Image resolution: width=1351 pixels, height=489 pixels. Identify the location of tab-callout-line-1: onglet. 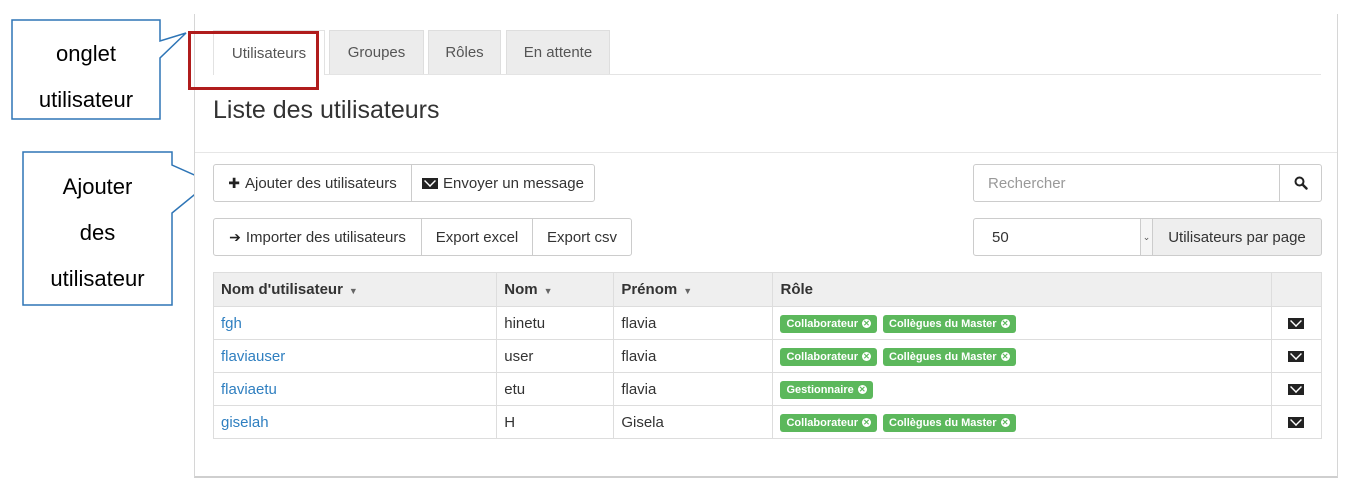
(86, 53).